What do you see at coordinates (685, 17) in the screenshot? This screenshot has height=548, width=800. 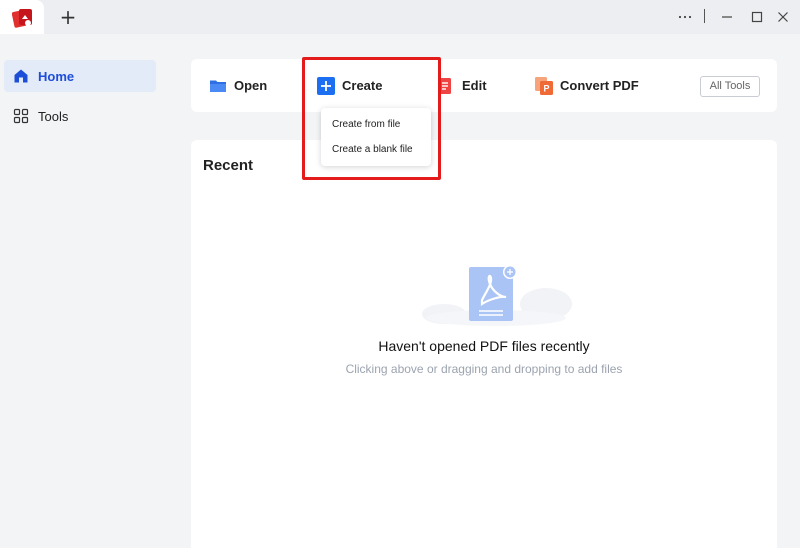 I see `more-icon` at bounding box center [685, 17].